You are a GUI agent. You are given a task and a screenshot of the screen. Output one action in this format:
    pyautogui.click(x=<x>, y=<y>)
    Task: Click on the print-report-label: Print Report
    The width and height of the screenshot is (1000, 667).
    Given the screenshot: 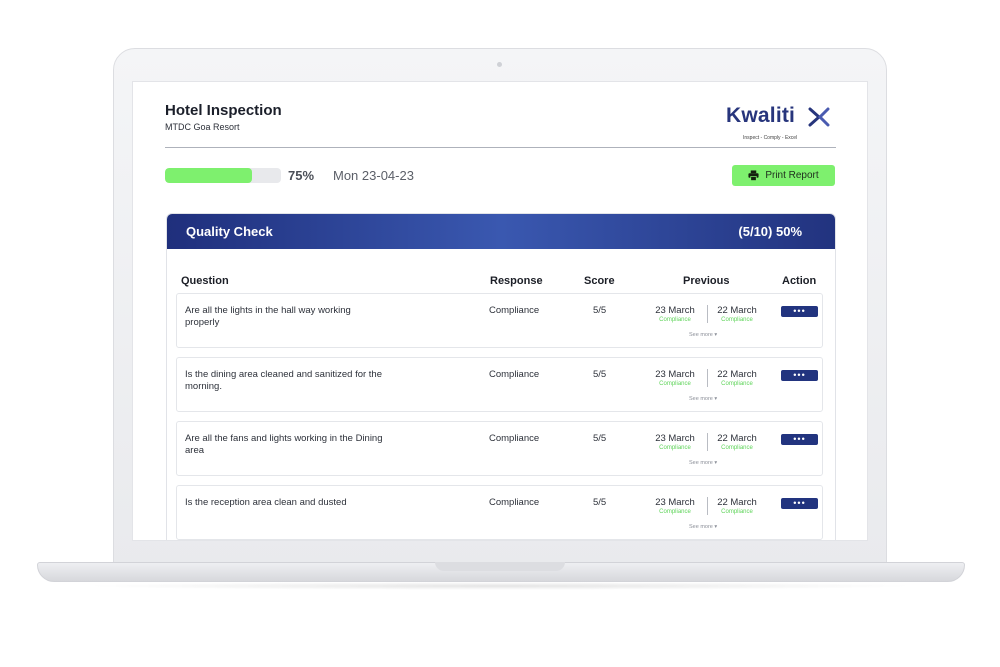 What is the action you would take?
    pyautogui.click(x=792, y=175)
    